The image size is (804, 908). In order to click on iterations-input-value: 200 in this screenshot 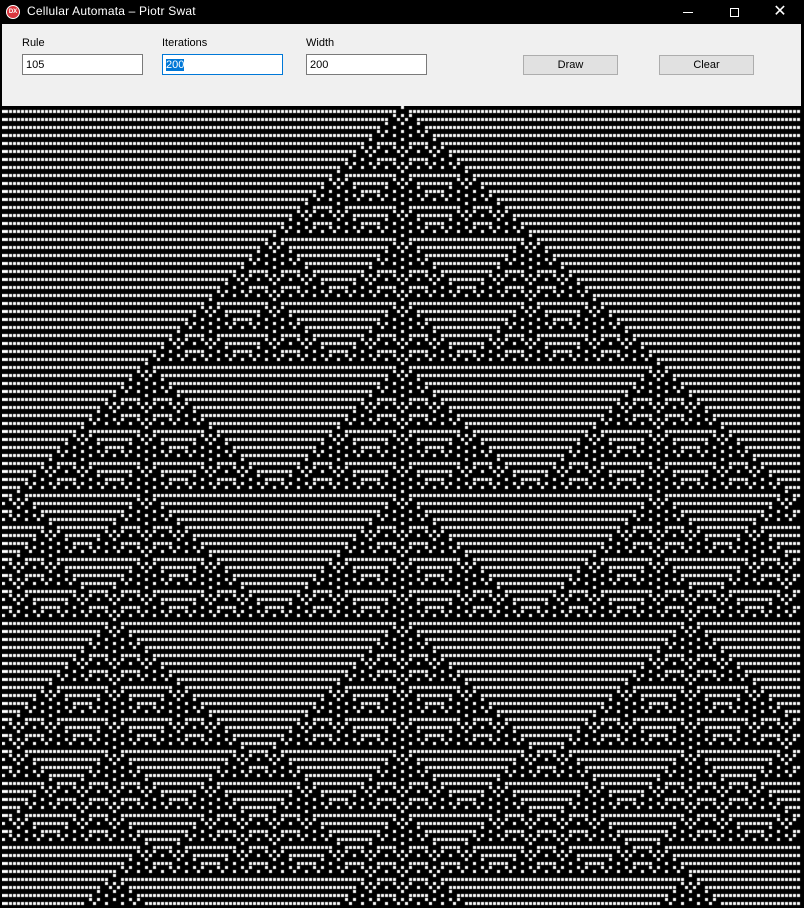, I will do `click(175, 65)`.